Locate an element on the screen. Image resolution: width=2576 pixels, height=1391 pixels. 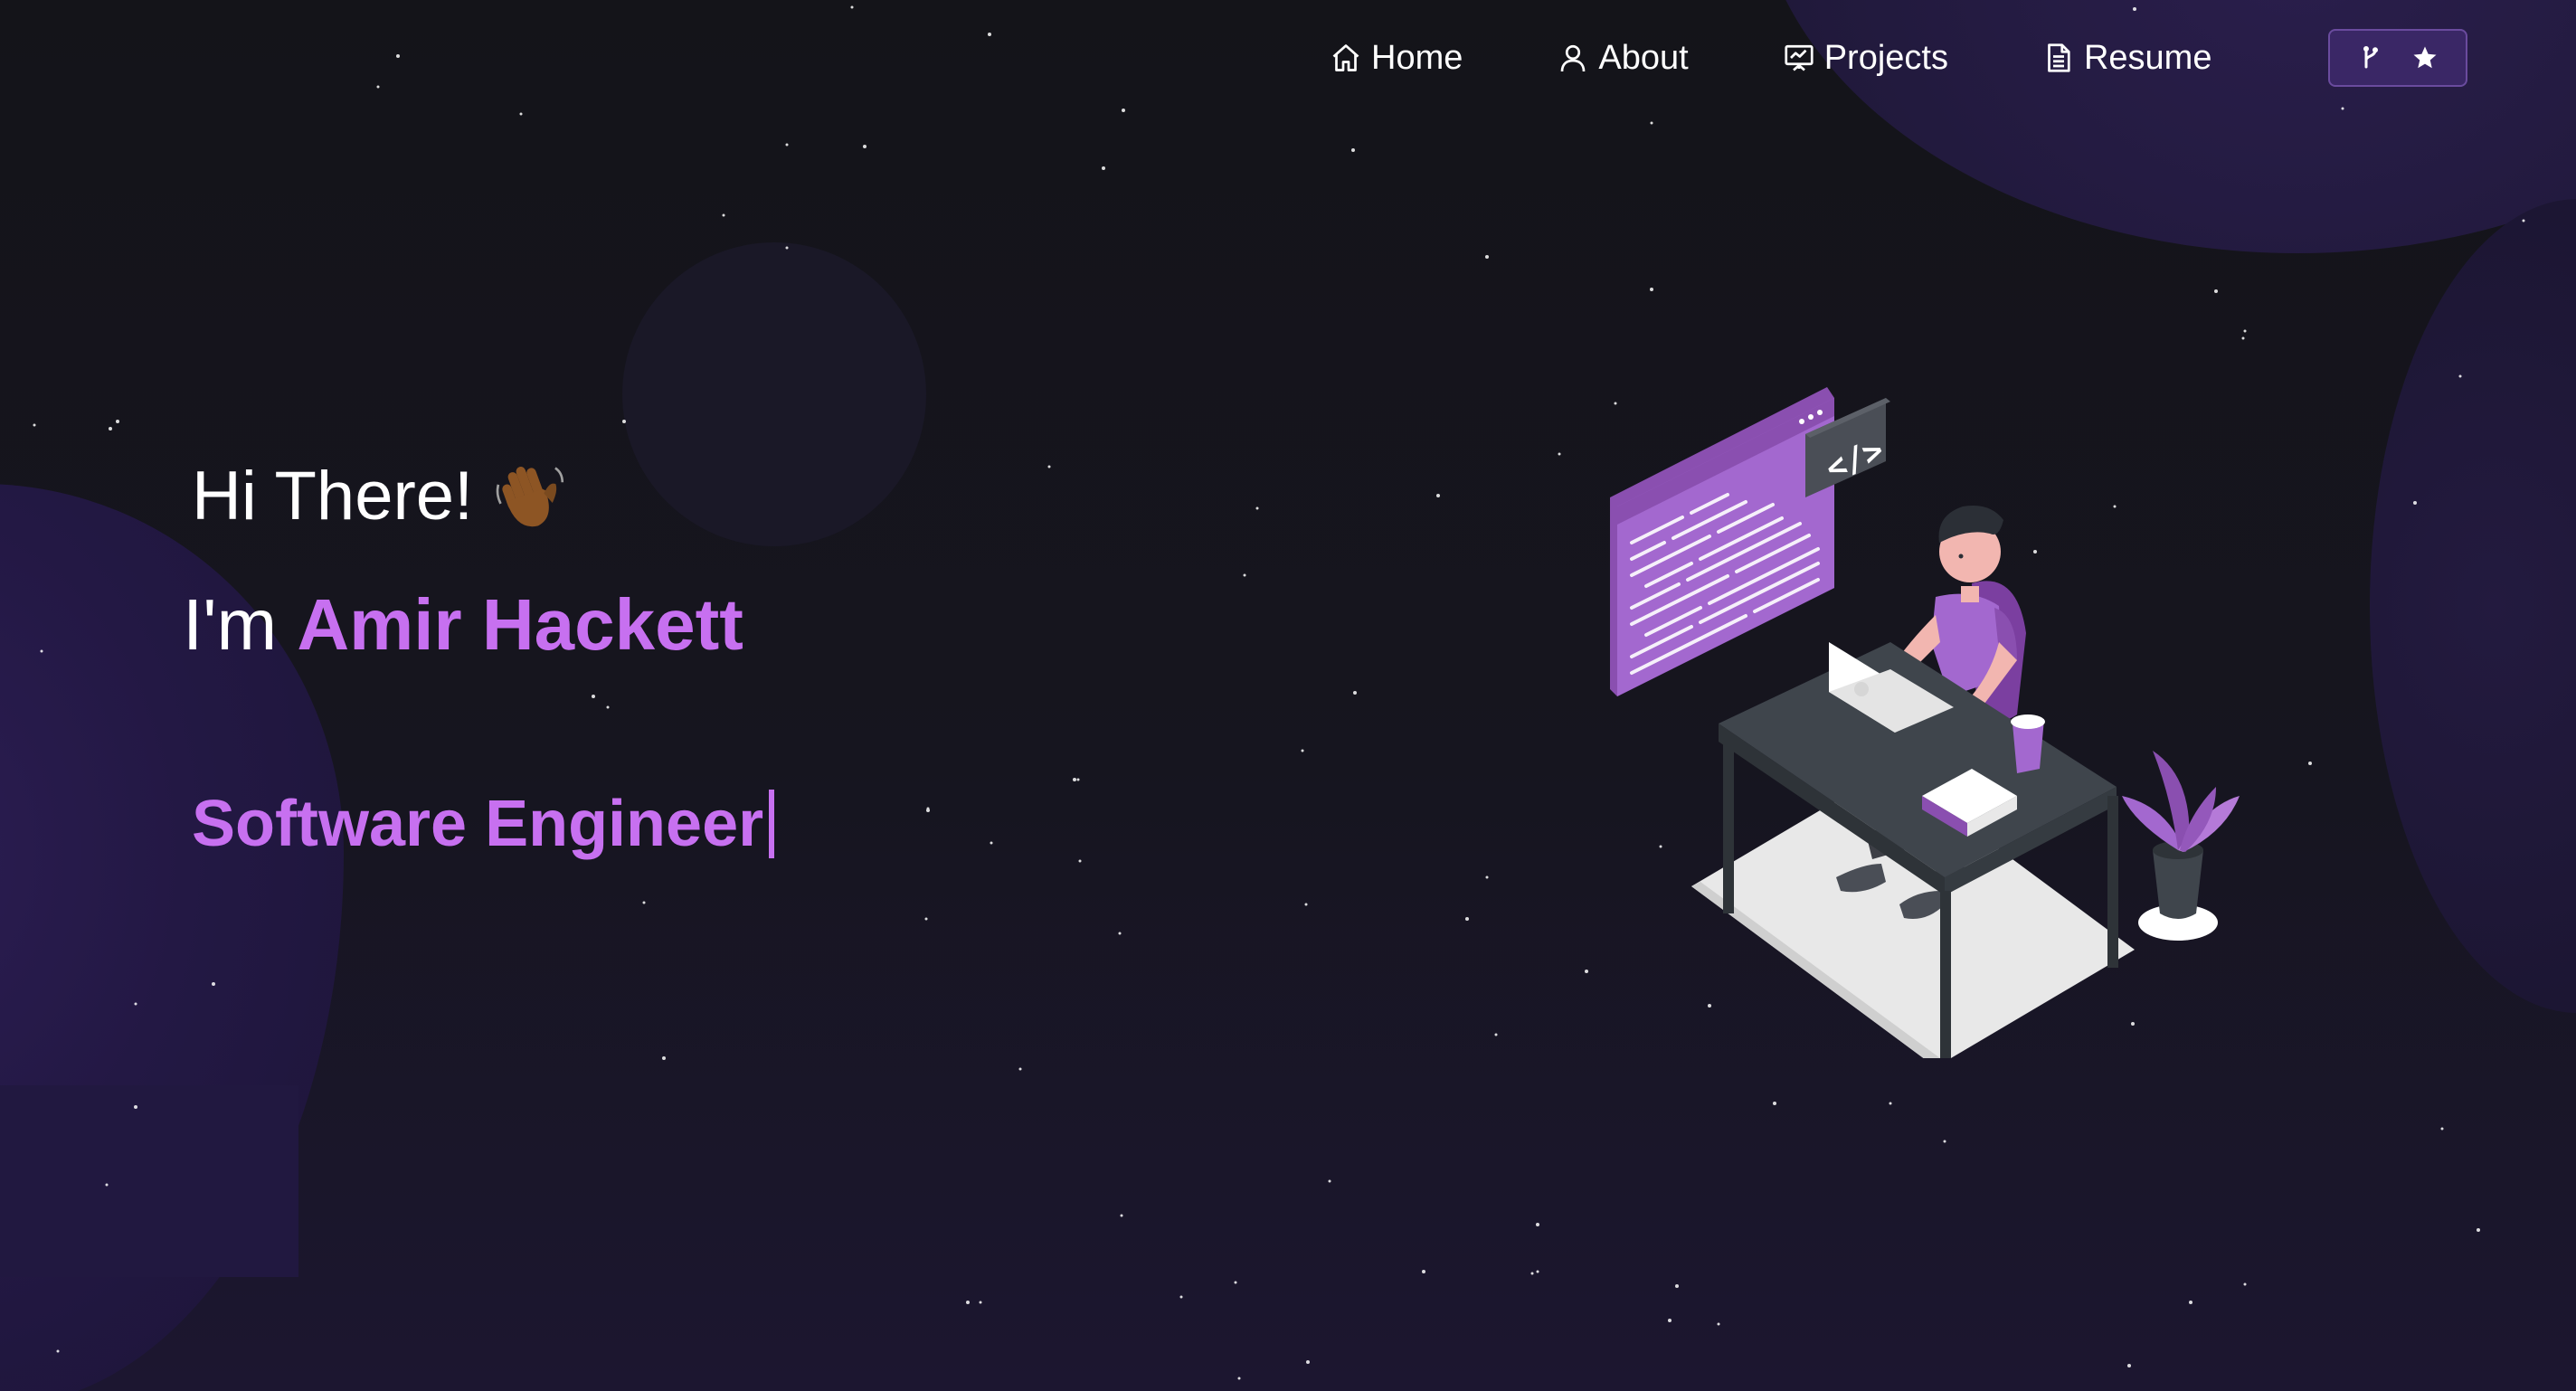
nav-resume: Resume is located at coordinates (2127, 58).